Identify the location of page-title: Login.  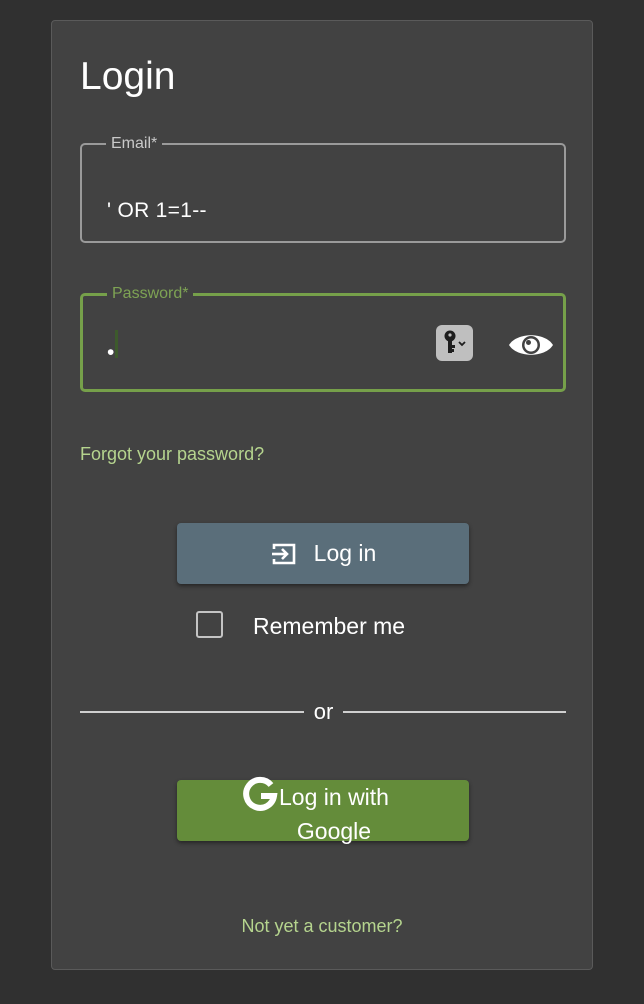
(128, 76).